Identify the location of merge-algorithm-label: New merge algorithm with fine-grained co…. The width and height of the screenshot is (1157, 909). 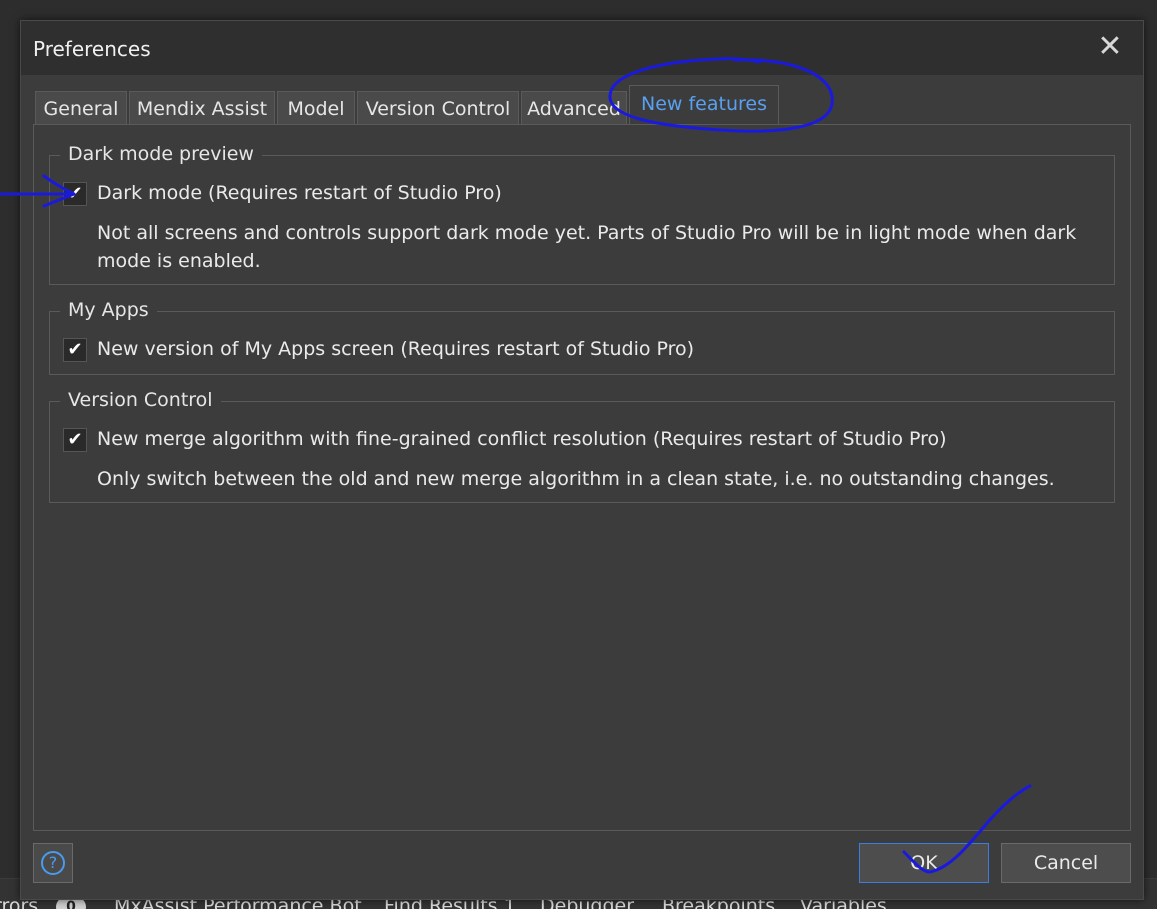
(522, 439).